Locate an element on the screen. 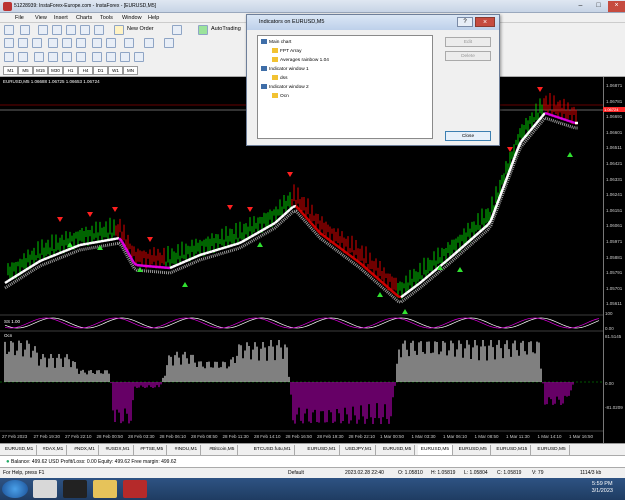 Image resolution: width=625 pixels, height=500 pixels. metaeditor-icon is located at coordinates (177, 30).